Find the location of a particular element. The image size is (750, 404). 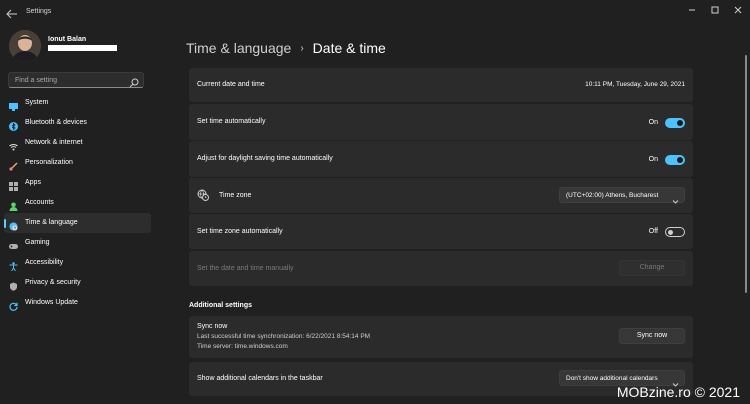

time-server-text: Time server: time.windows.com is located at coordinates (242, 346).